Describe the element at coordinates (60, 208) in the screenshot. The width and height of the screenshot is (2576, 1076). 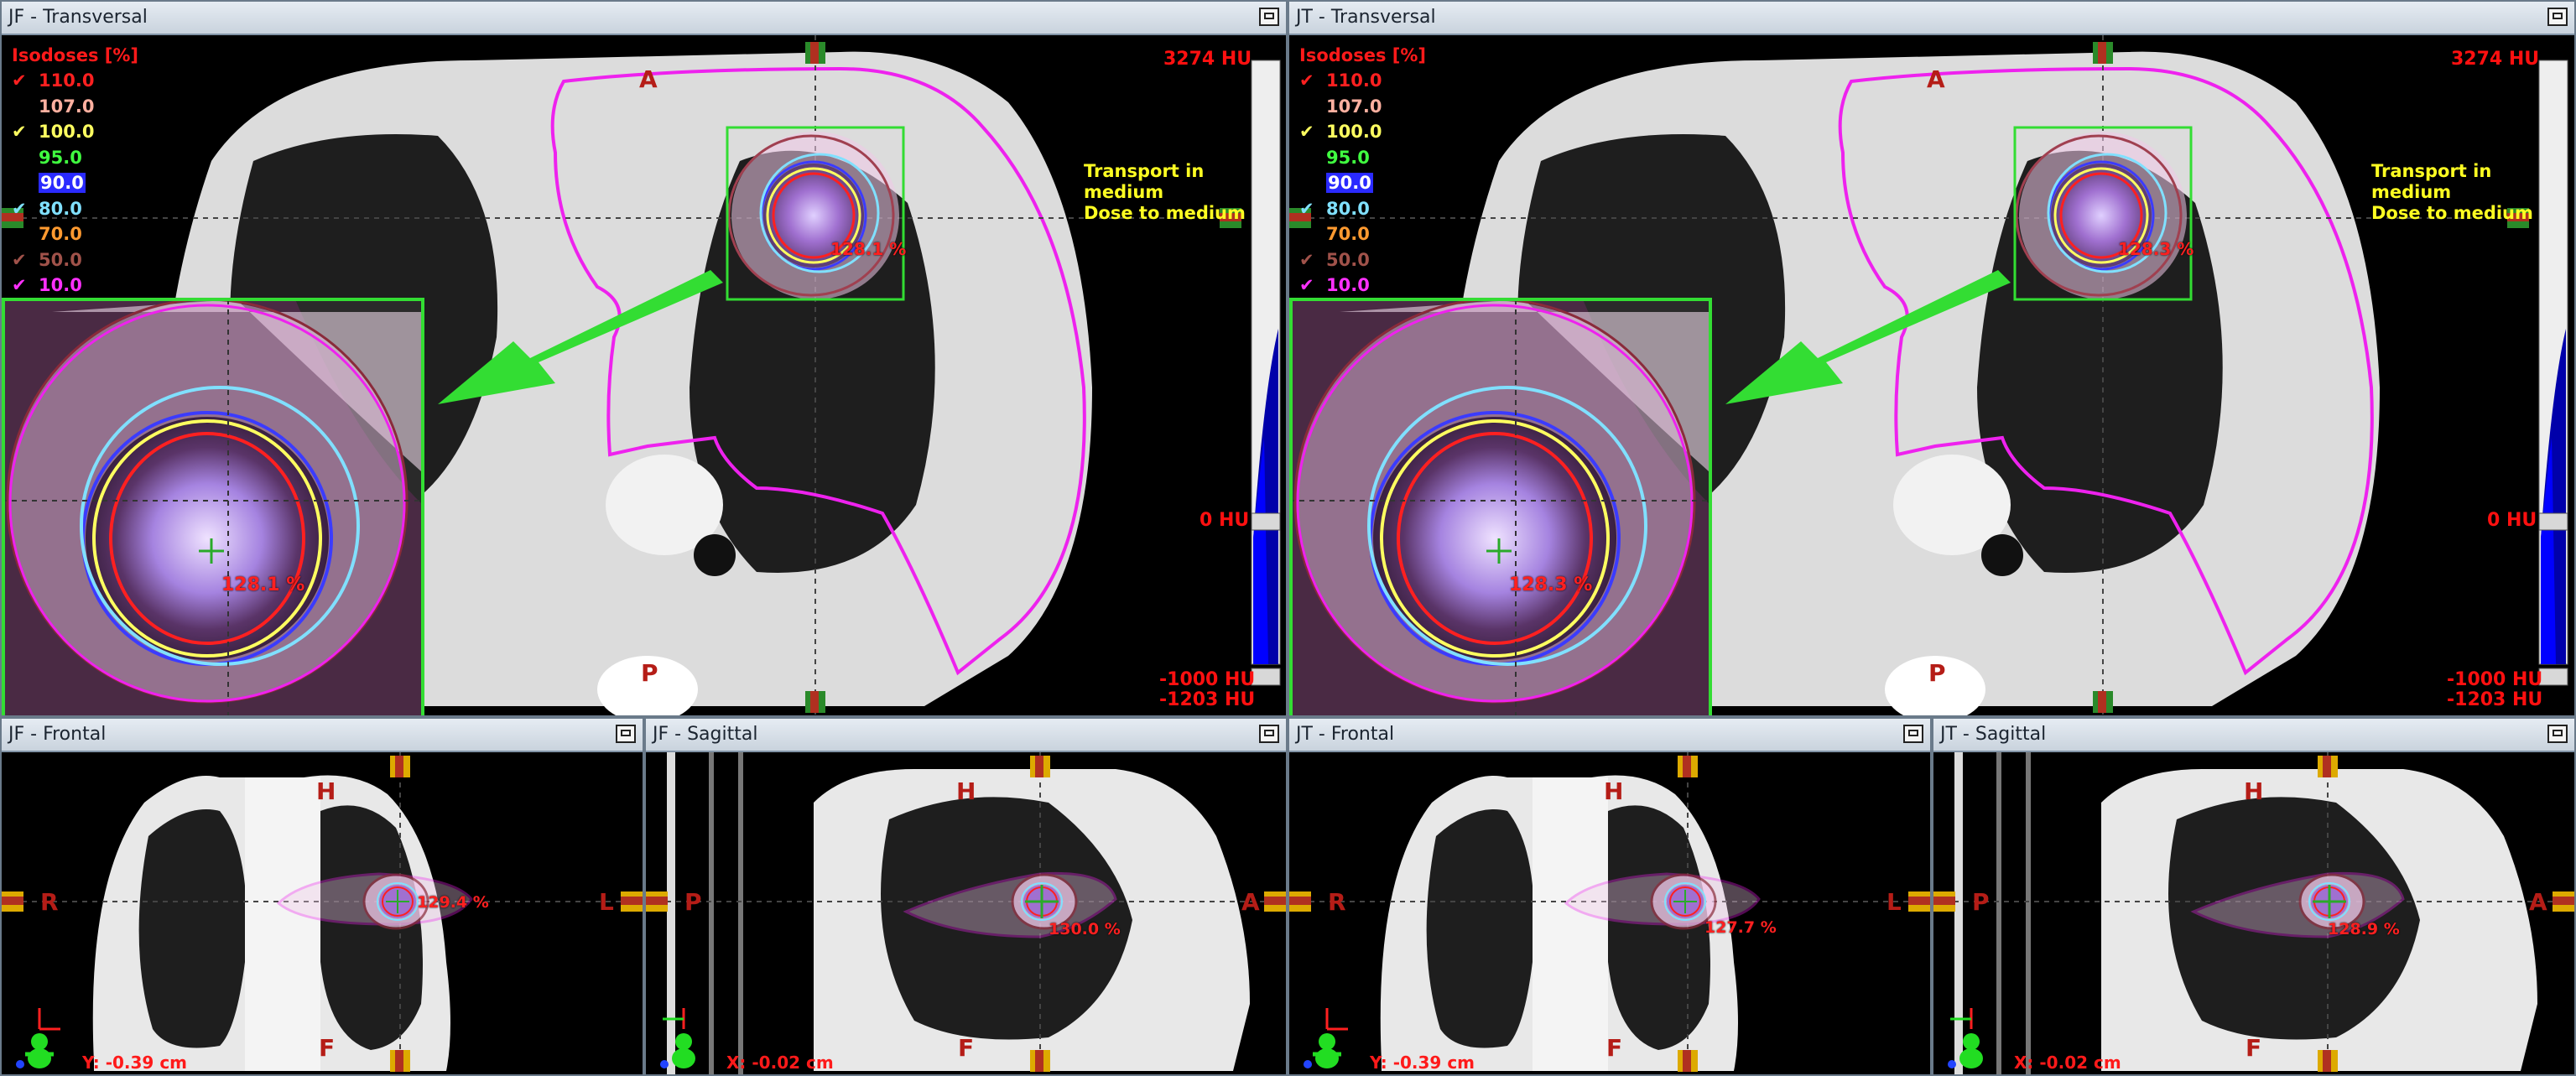
I see `isodose-value: 80.0` at that location.